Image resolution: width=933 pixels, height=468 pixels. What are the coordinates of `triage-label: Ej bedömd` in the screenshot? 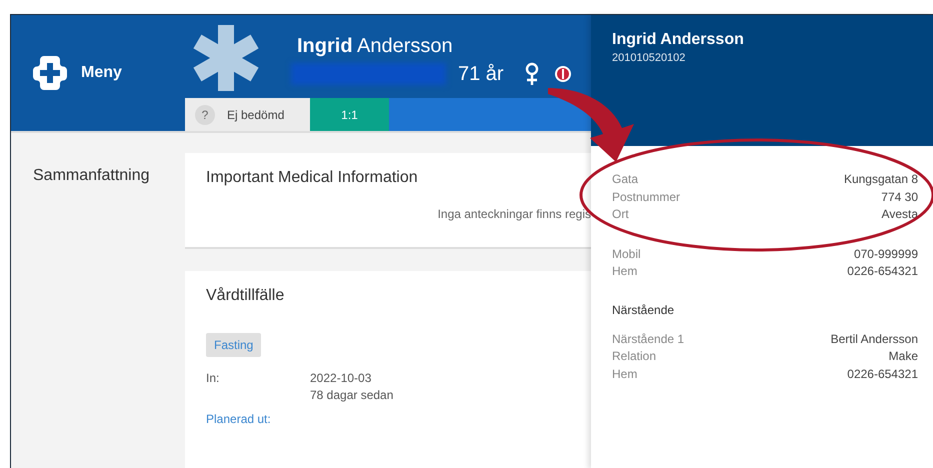 It's located at (255, 115).